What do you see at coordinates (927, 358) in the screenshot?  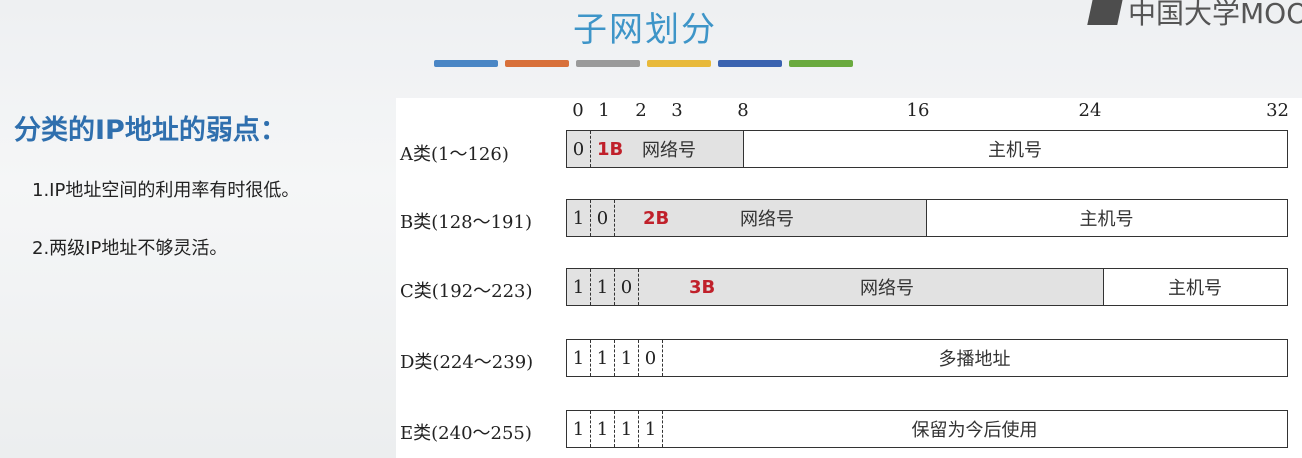 I see `class-d-row: 1 1 1 0 多播地址` at bounding box center [927, 358].